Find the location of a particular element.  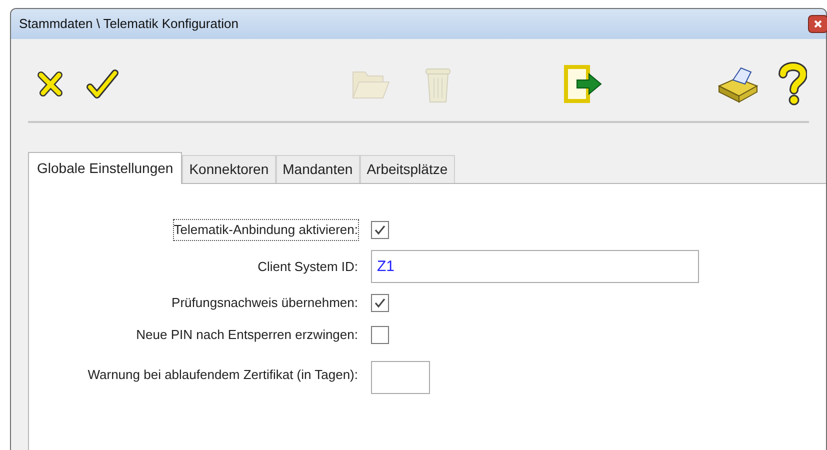

tab: Mandanten is located at coordinates (318, 169).